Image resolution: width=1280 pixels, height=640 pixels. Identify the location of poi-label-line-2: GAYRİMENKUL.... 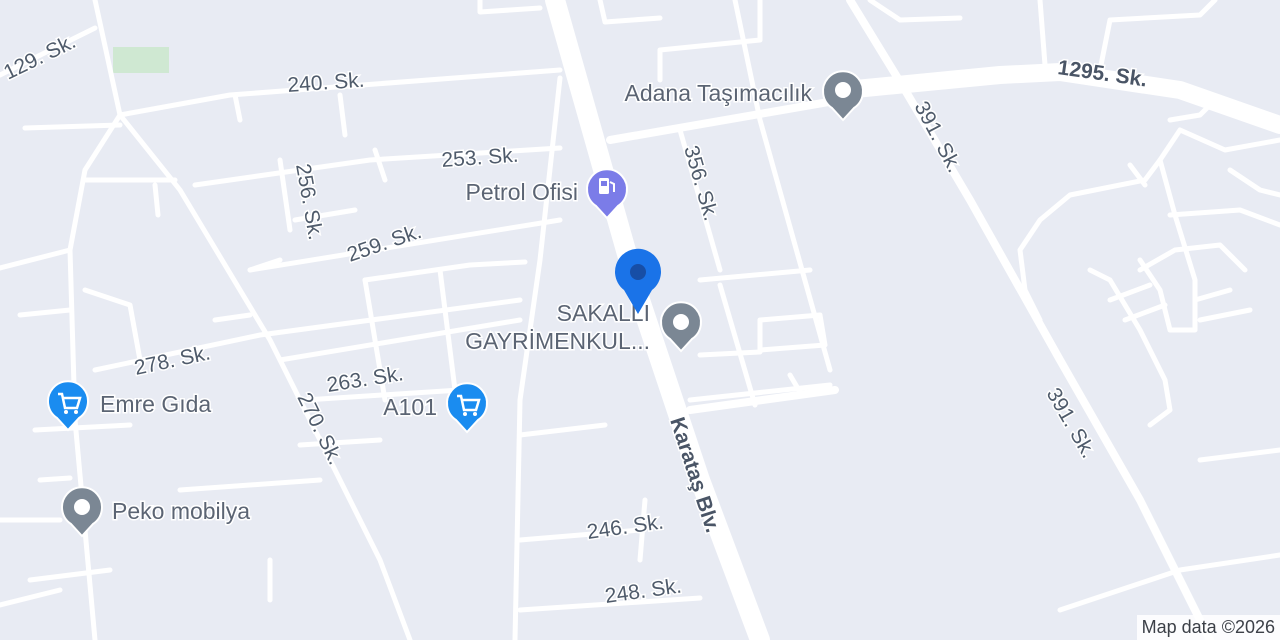
(557, 341).